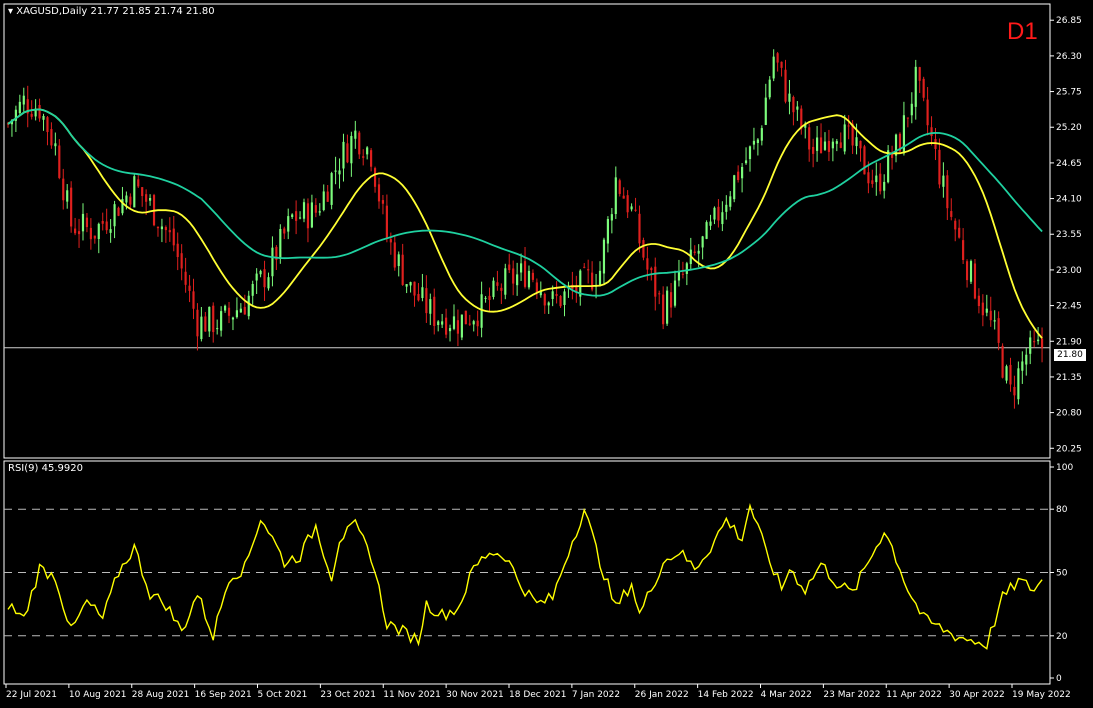  Describe the element at coordinates (223, 695) in the screenshot. I see `time-tick-label: 16 Sep 2021` at that location.